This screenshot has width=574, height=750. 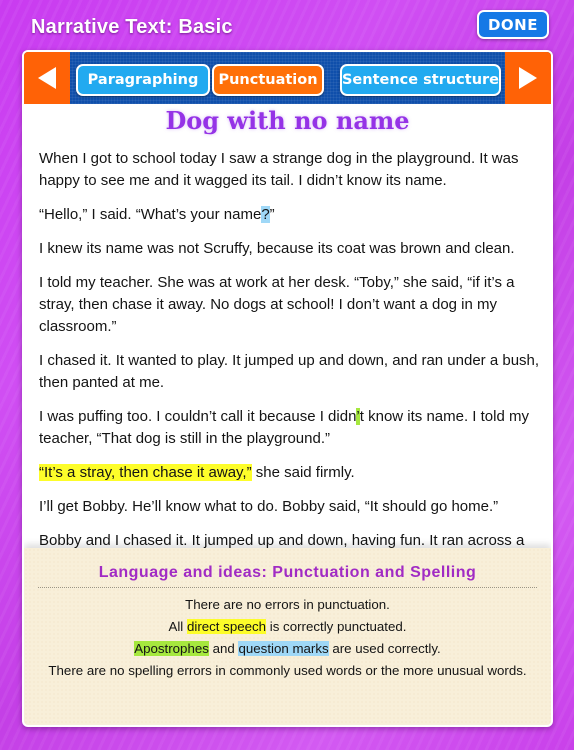 What do you see at coordinates (145, 472) in the screenshot?
I see `direct-speech-highlight: “It’s a stray, then chase it away,”` at bounding box center [145, 472].